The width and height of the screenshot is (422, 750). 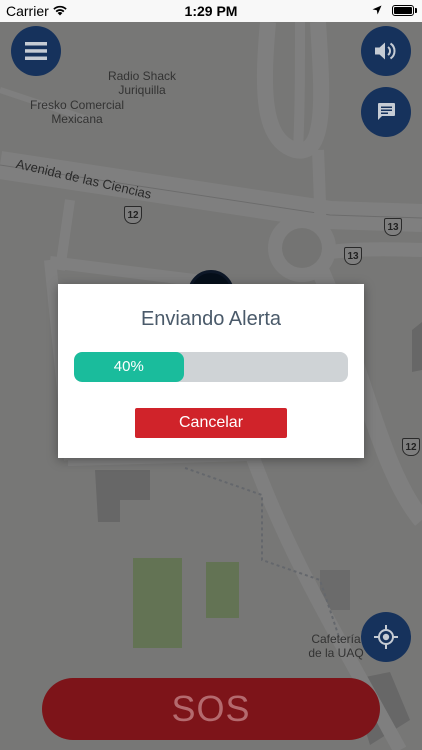 I want to click on progress-label: 40%, so click(x=128, y=366).